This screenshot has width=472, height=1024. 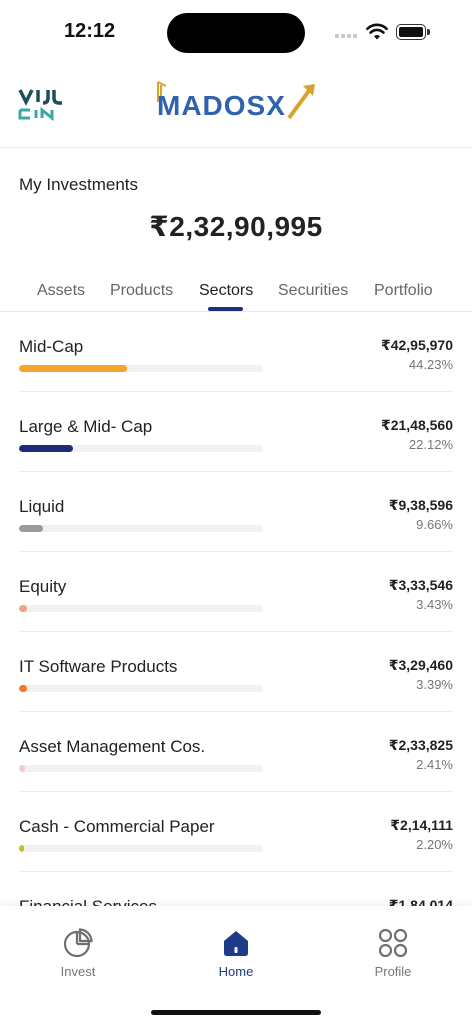 I want to click on sector-row: Financial Services ₹1,84,014, so click(x=236, y=889).